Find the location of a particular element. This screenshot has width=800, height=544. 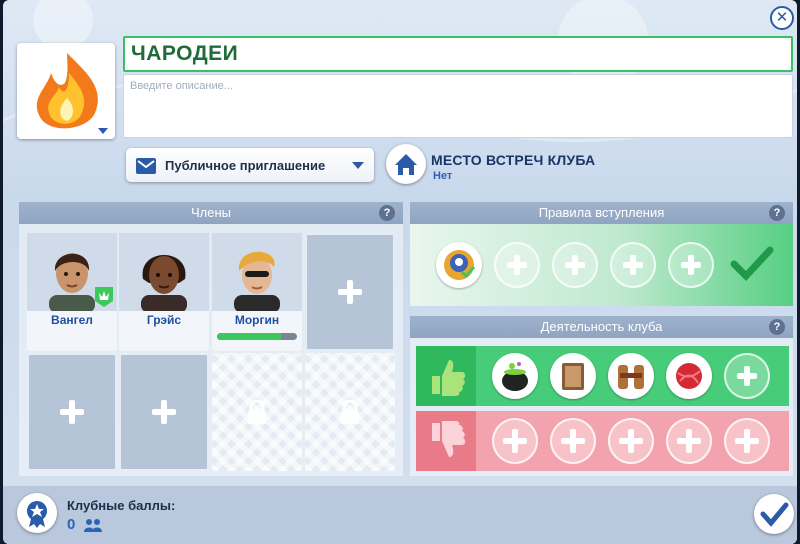

liked-activities-row is located at coordinates (602, 376).